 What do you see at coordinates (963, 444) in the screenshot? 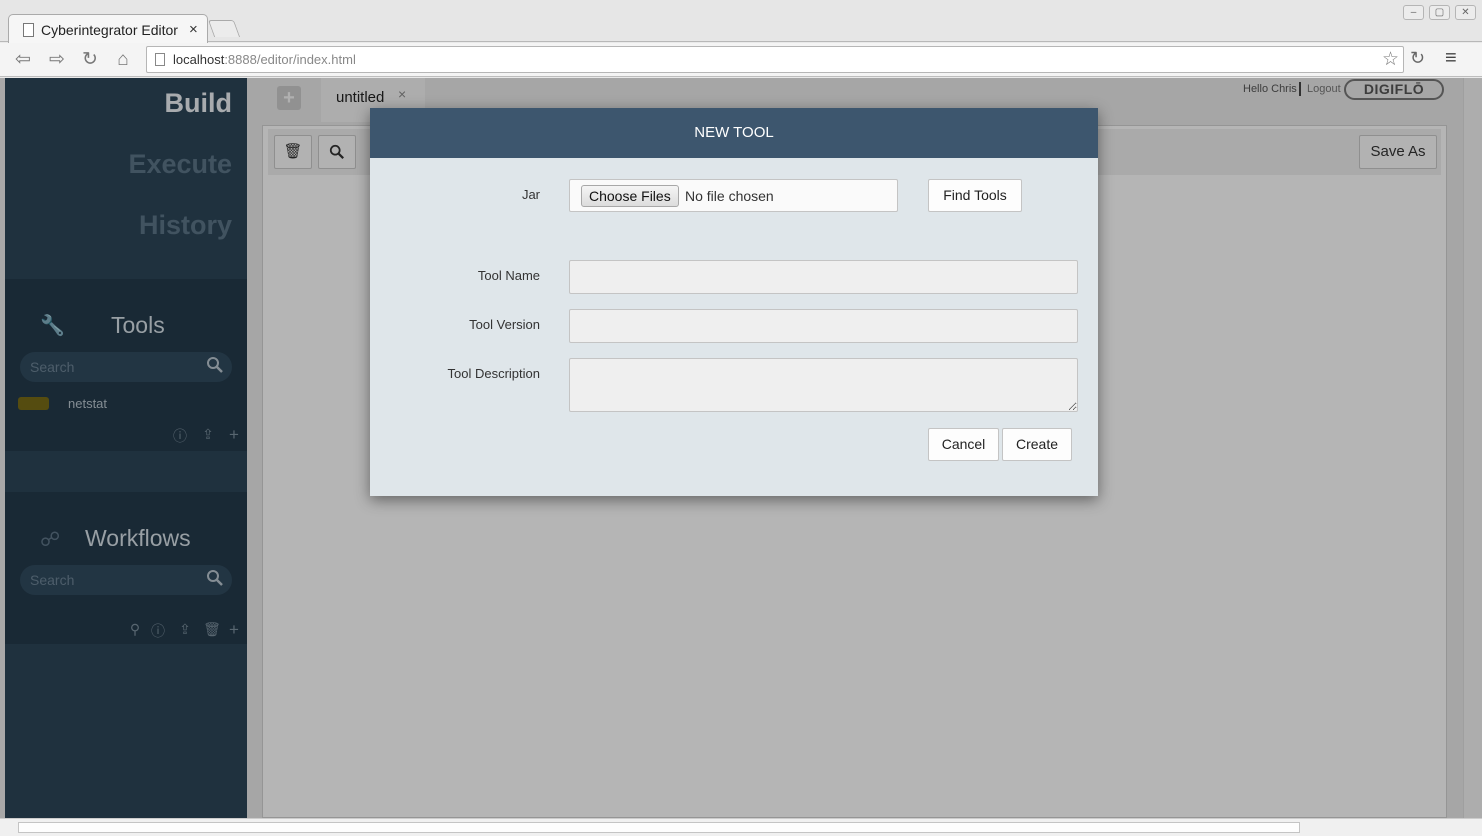
I see `cancel-button: Cancel` at bounding box center [963, 444].